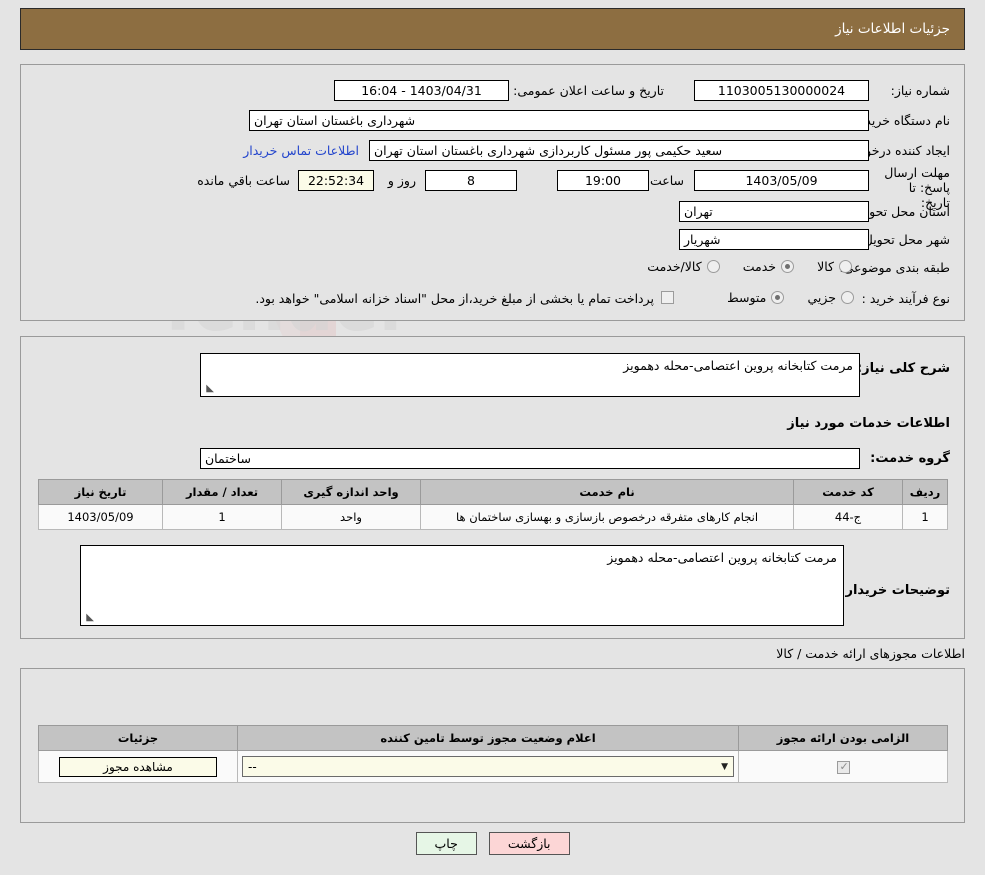  What do you see at coordinates (607, 492) in the screenshot?
I see `col-name: نام خدمت` at bounding box center [607, 492].